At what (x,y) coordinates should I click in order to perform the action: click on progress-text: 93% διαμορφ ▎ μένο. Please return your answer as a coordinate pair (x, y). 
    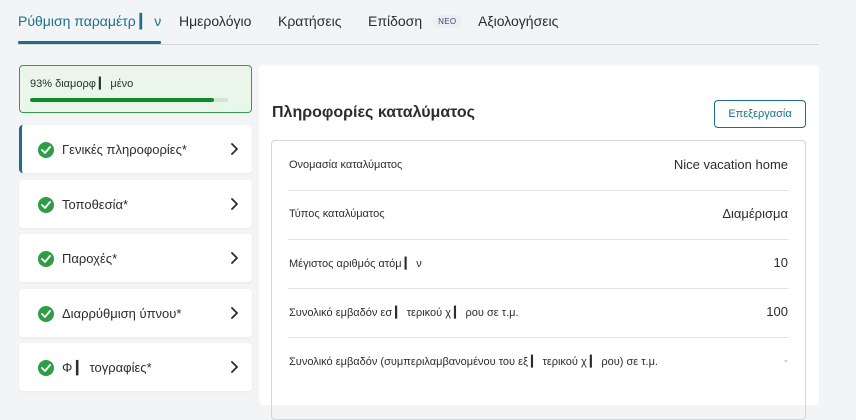
    Looking at the image, I should click on (82, 84).